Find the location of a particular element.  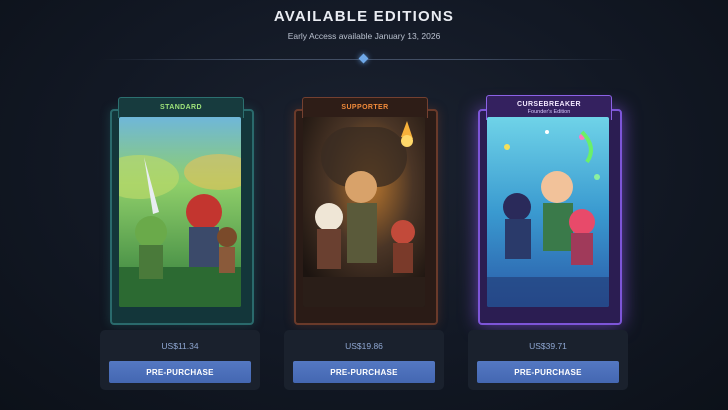

pre-purchase-button-cursebreaker: PRE-PURCHASE is located at coordinates (548, 372).